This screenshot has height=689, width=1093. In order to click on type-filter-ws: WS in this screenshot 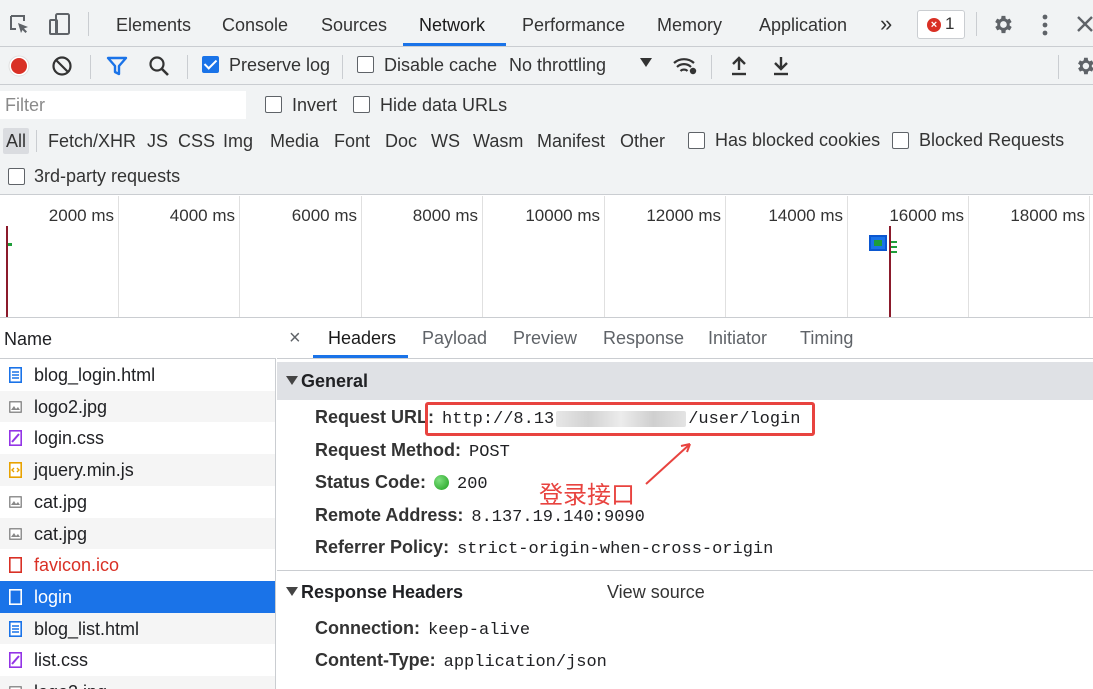, I will do `click(445, 141)`.